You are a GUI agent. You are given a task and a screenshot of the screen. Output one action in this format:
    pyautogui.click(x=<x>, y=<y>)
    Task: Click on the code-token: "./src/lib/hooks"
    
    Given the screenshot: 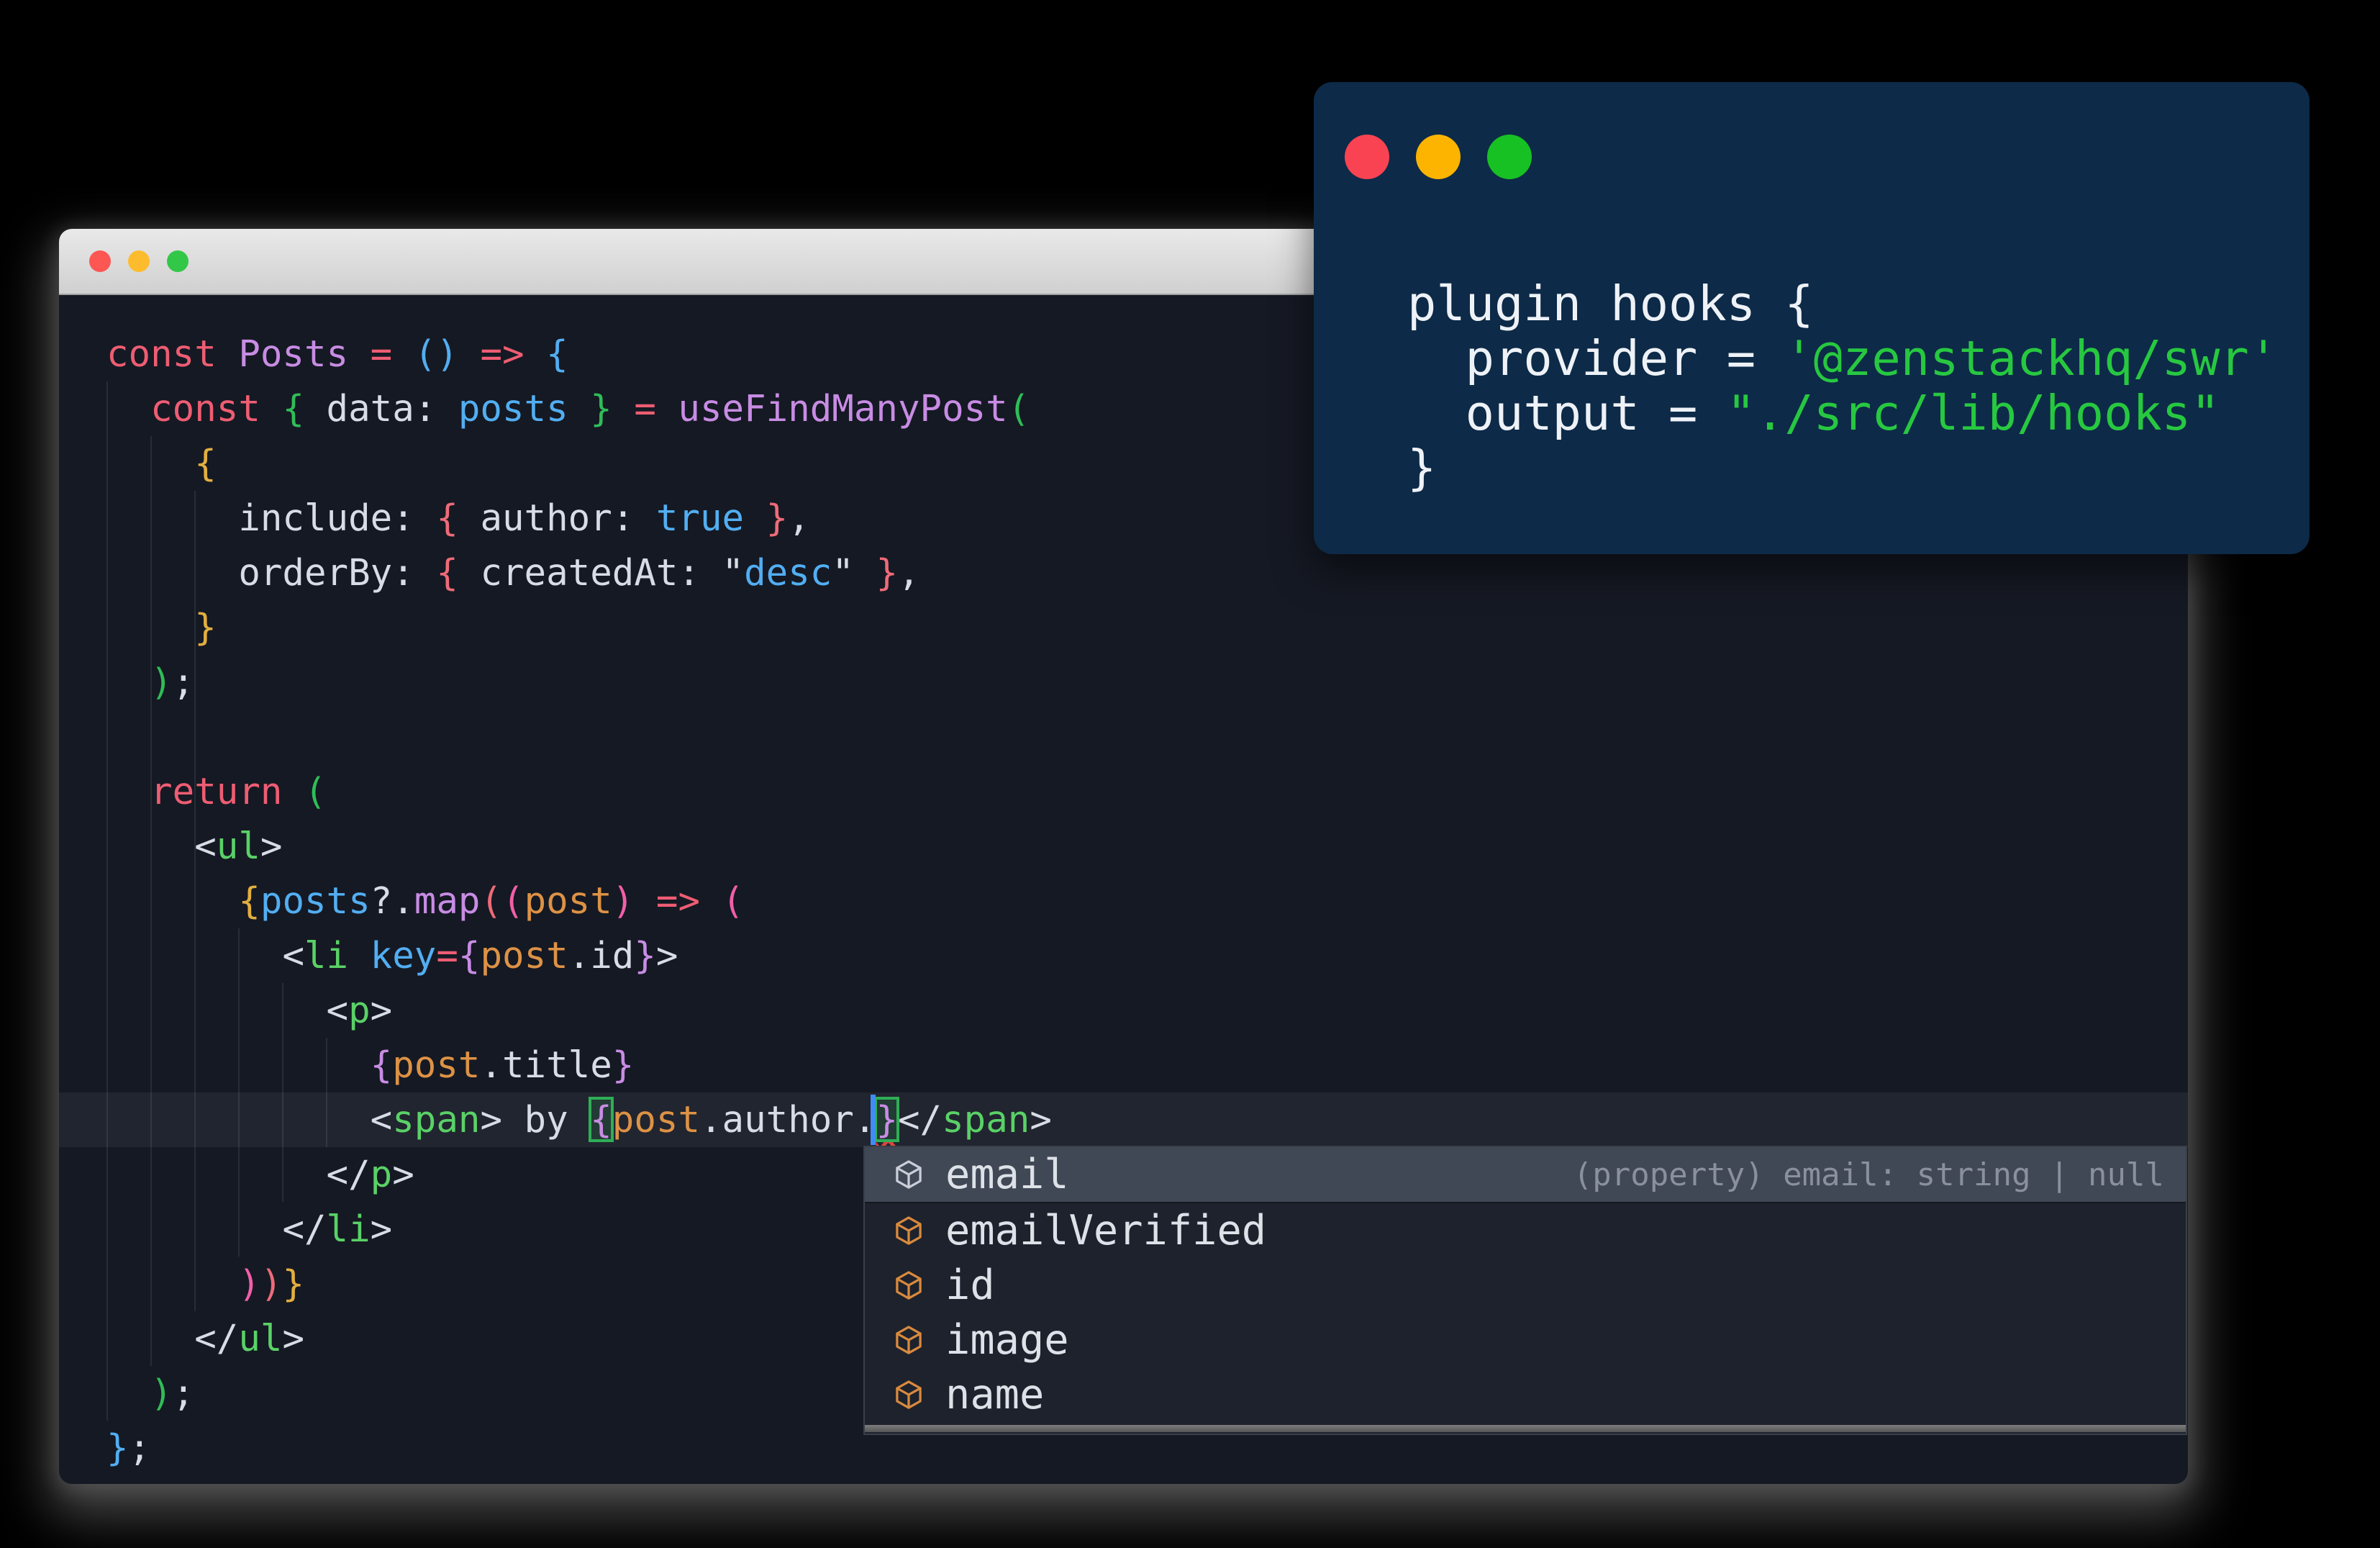 What is the action you would take?
    pyautogui.click(x=1973, y=413)
    